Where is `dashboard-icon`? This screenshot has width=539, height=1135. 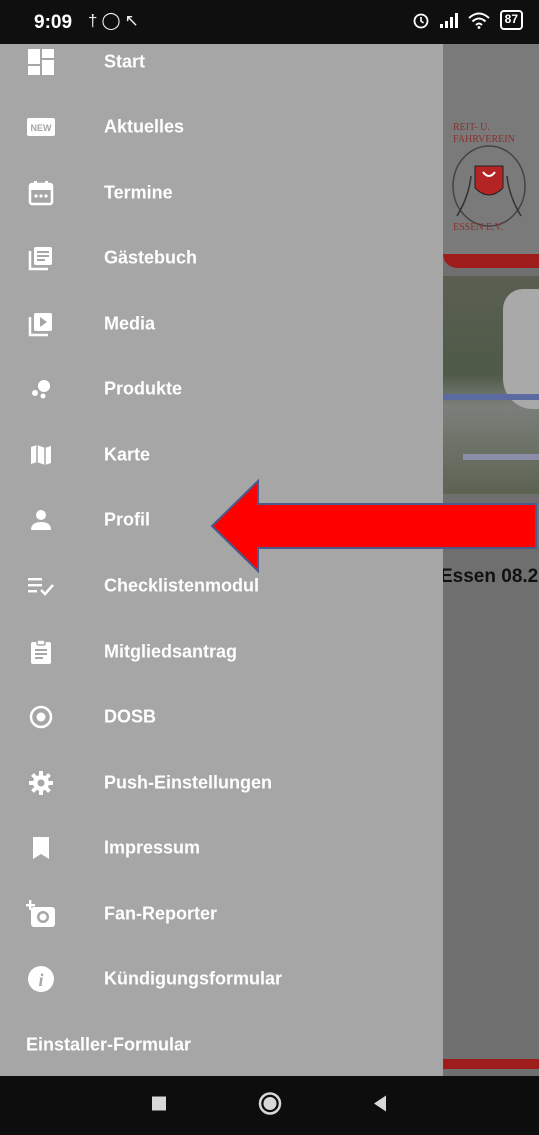 dashboard-icon is located at coordinates (41, 62).